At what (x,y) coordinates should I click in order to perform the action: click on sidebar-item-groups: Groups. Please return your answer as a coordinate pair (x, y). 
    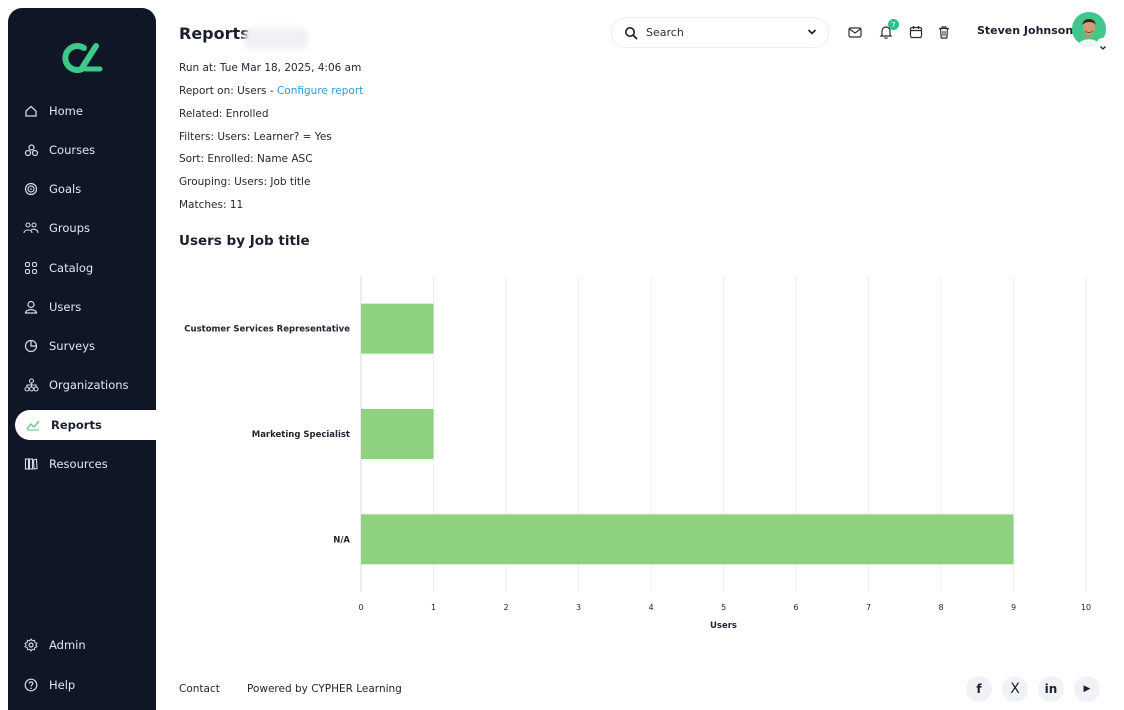
    Looking at the image, I should click on (82, 228).